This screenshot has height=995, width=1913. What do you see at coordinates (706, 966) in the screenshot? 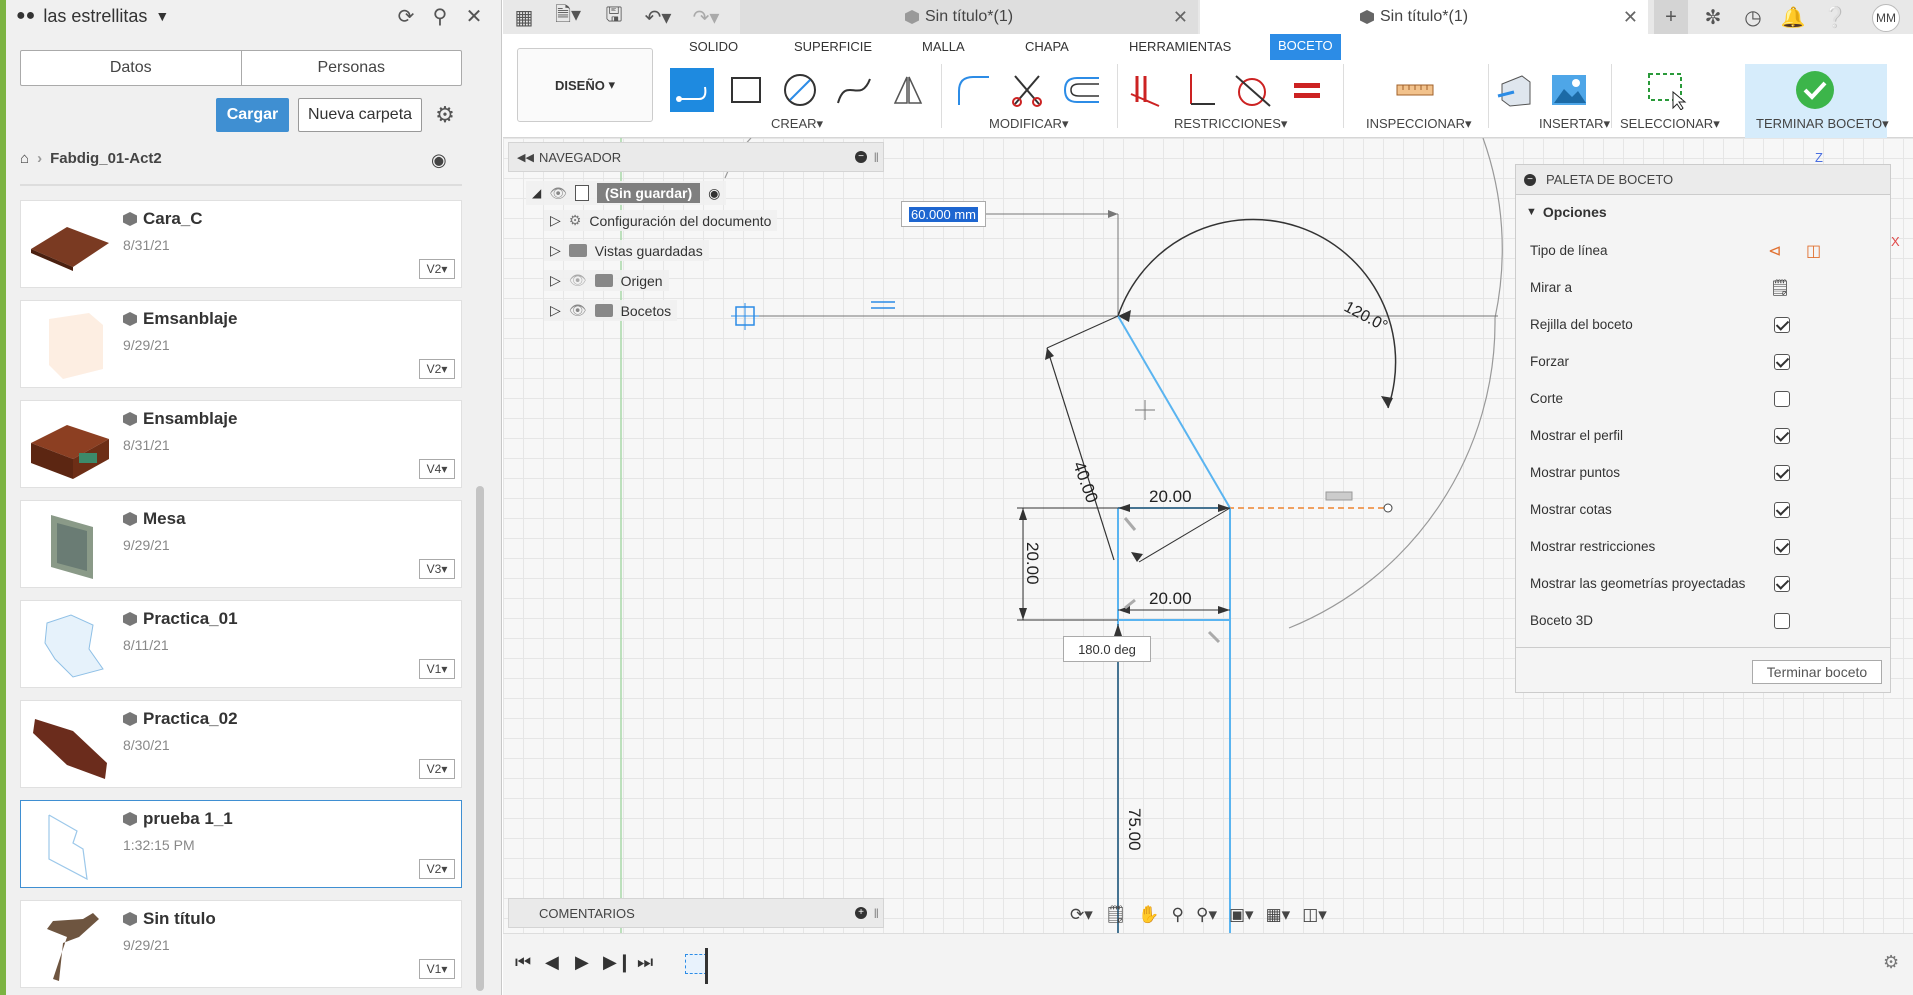
I see `timeline-marker` at bounding box center [706, 966].